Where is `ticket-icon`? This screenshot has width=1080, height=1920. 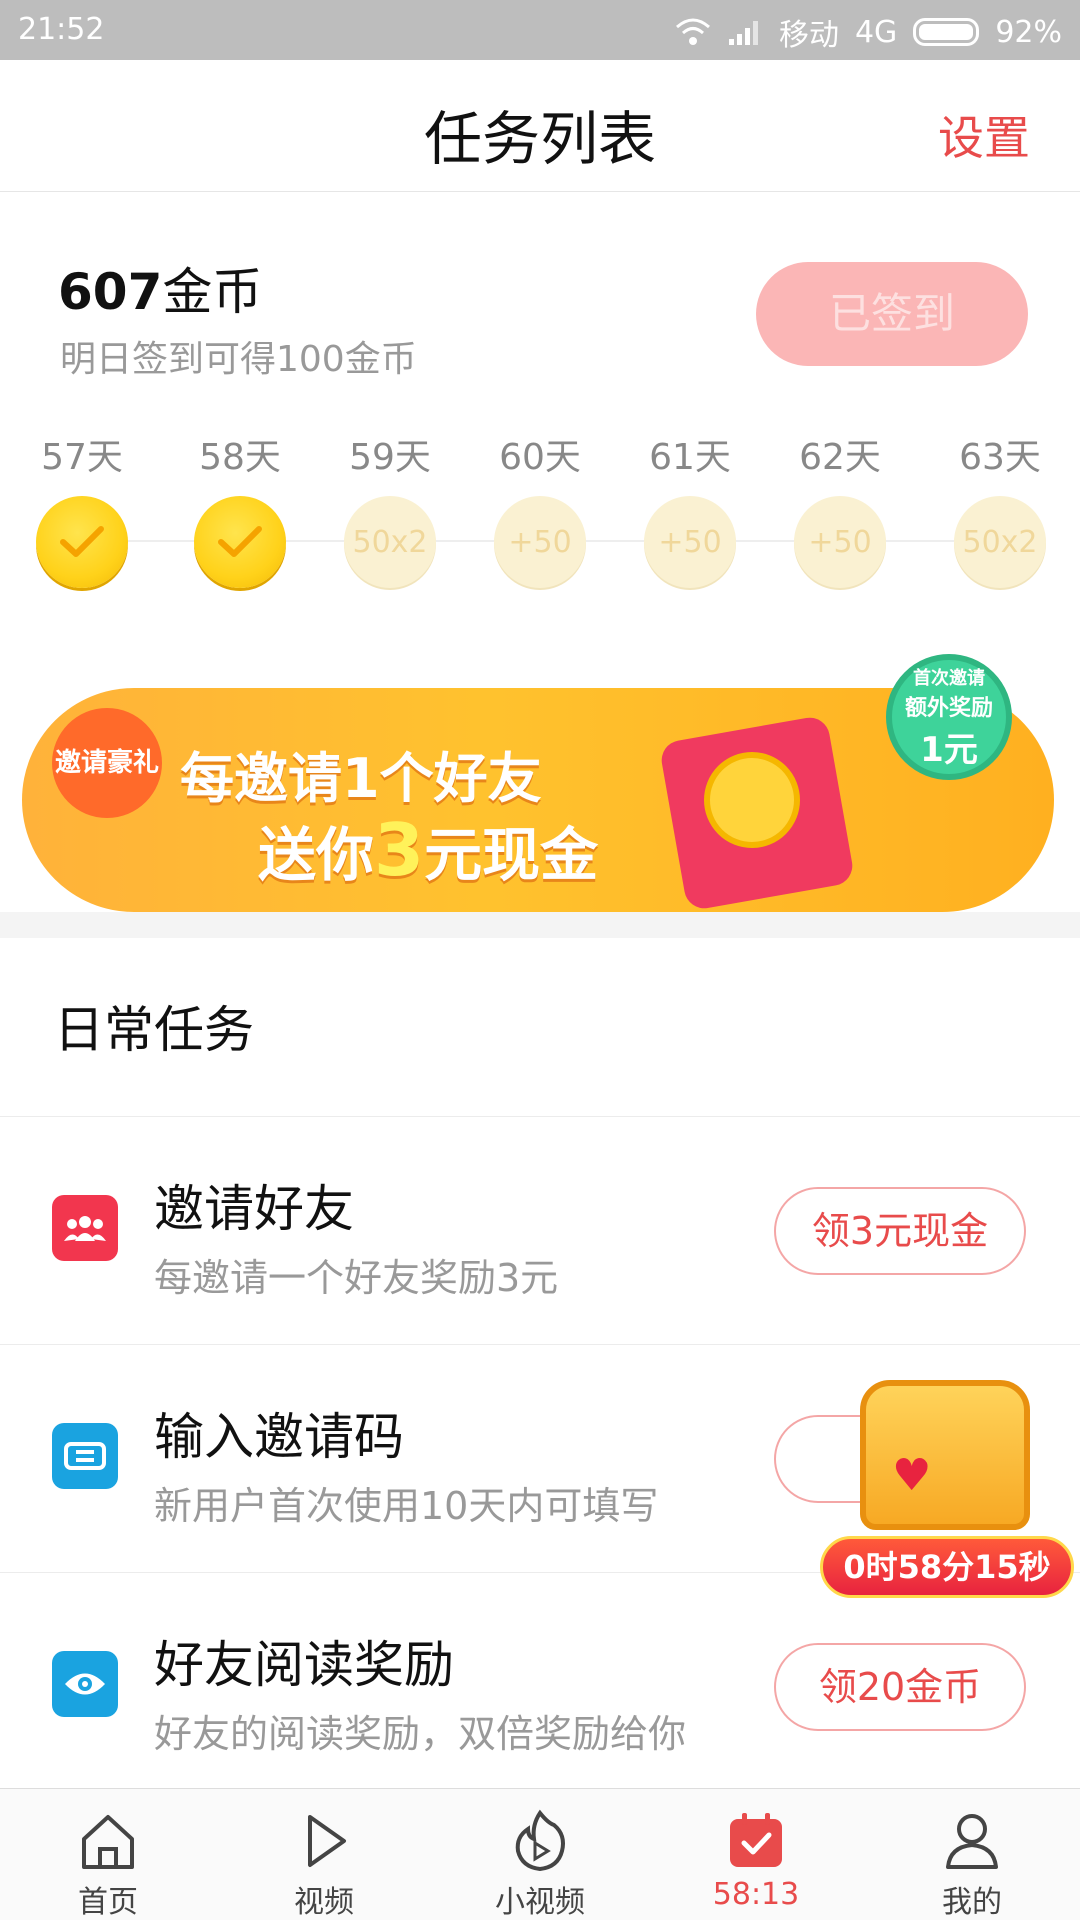 ticket-icon is located at coordinates (85, 1456).